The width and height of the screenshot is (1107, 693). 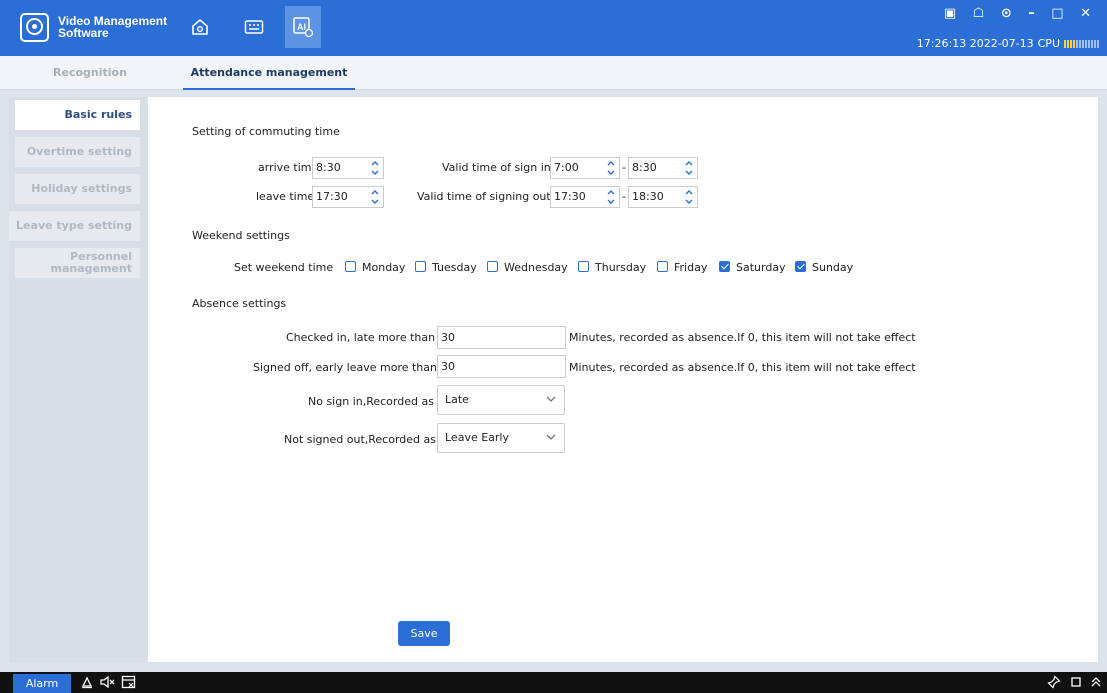 What do you see at coordinates (254, 27) in the screenshot?
I see `keyboard-icon` at bounding box center [254, 27].